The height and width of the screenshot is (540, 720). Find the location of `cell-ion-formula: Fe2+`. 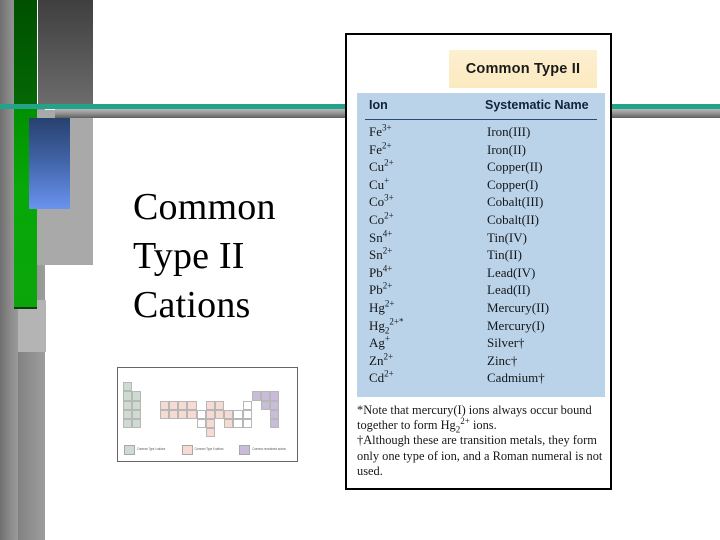

cell-ion-formula: Fe2+ is located at coordinates (380, 148).